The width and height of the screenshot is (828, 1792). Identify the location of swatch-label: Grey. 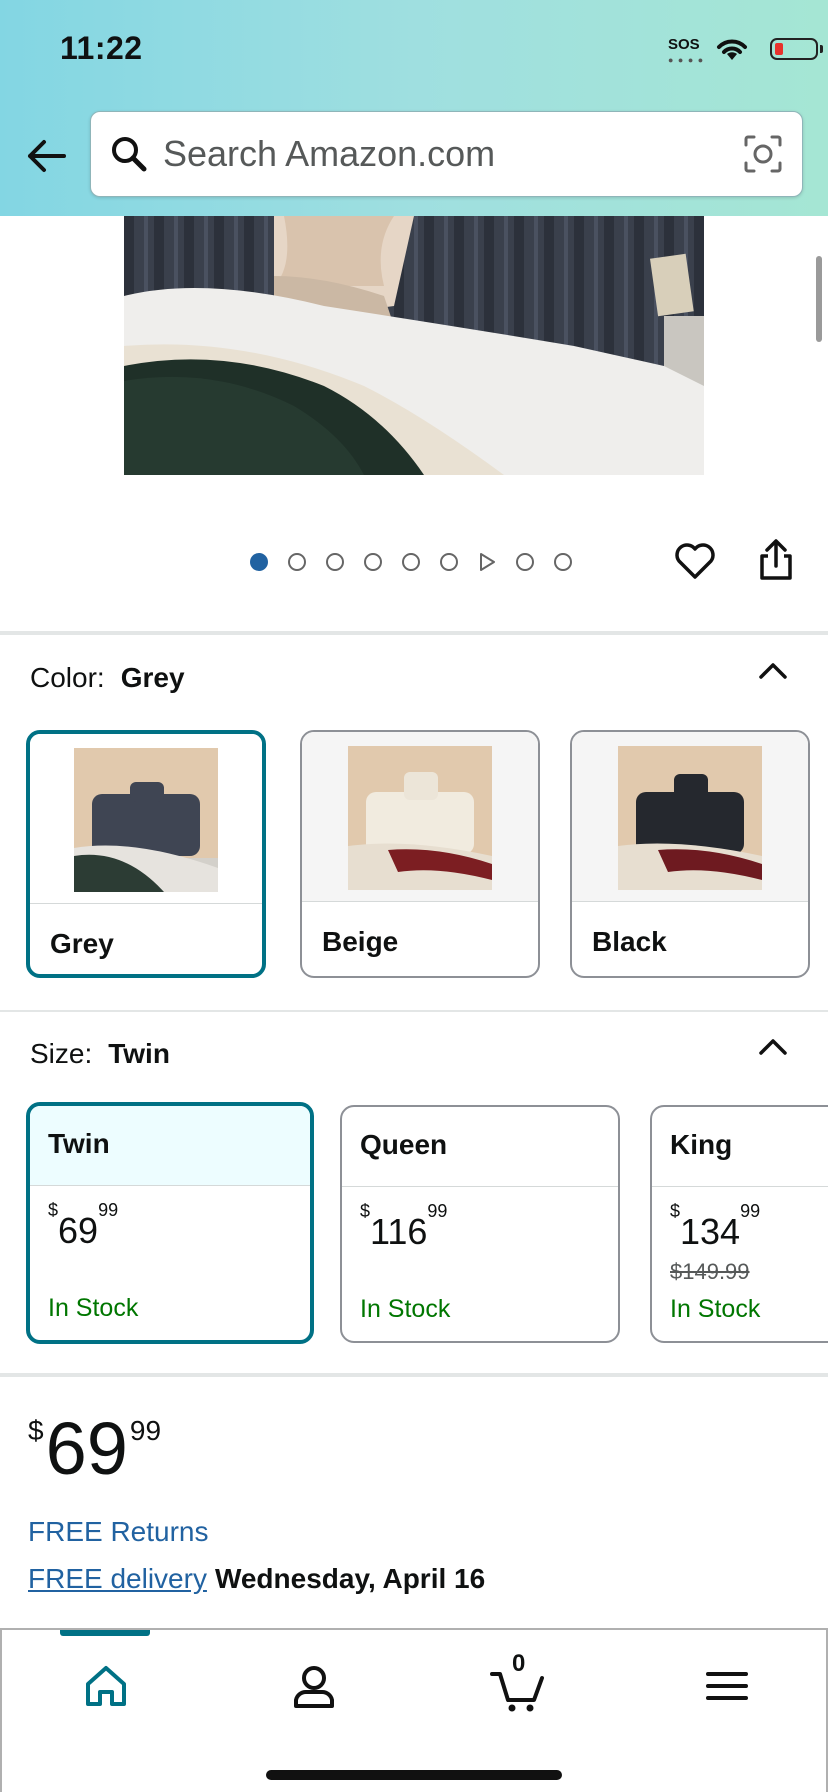
(82, 943).